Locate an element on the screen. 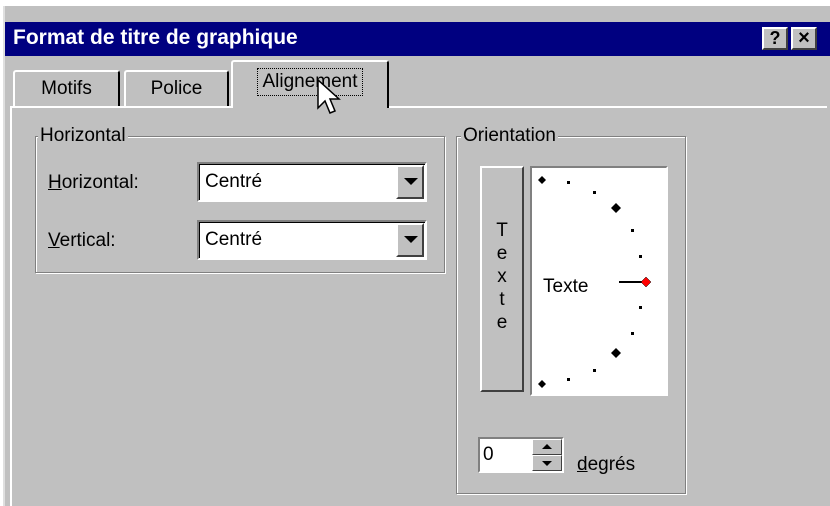 Image resolution: width=830 pixels, height=506 pixels. vertical-text-char: T is located at coordinates (502, 230).